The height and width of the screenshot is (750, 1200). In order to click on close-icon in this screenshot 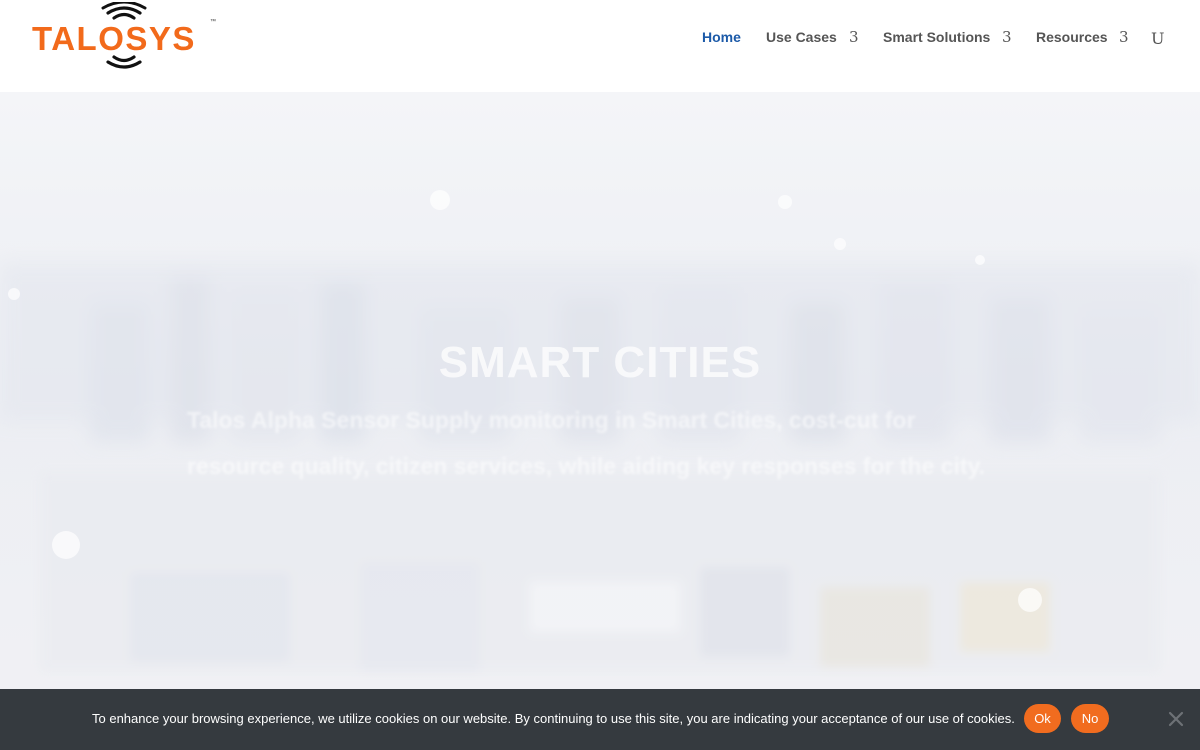, I will do `click(1176, 719)`.